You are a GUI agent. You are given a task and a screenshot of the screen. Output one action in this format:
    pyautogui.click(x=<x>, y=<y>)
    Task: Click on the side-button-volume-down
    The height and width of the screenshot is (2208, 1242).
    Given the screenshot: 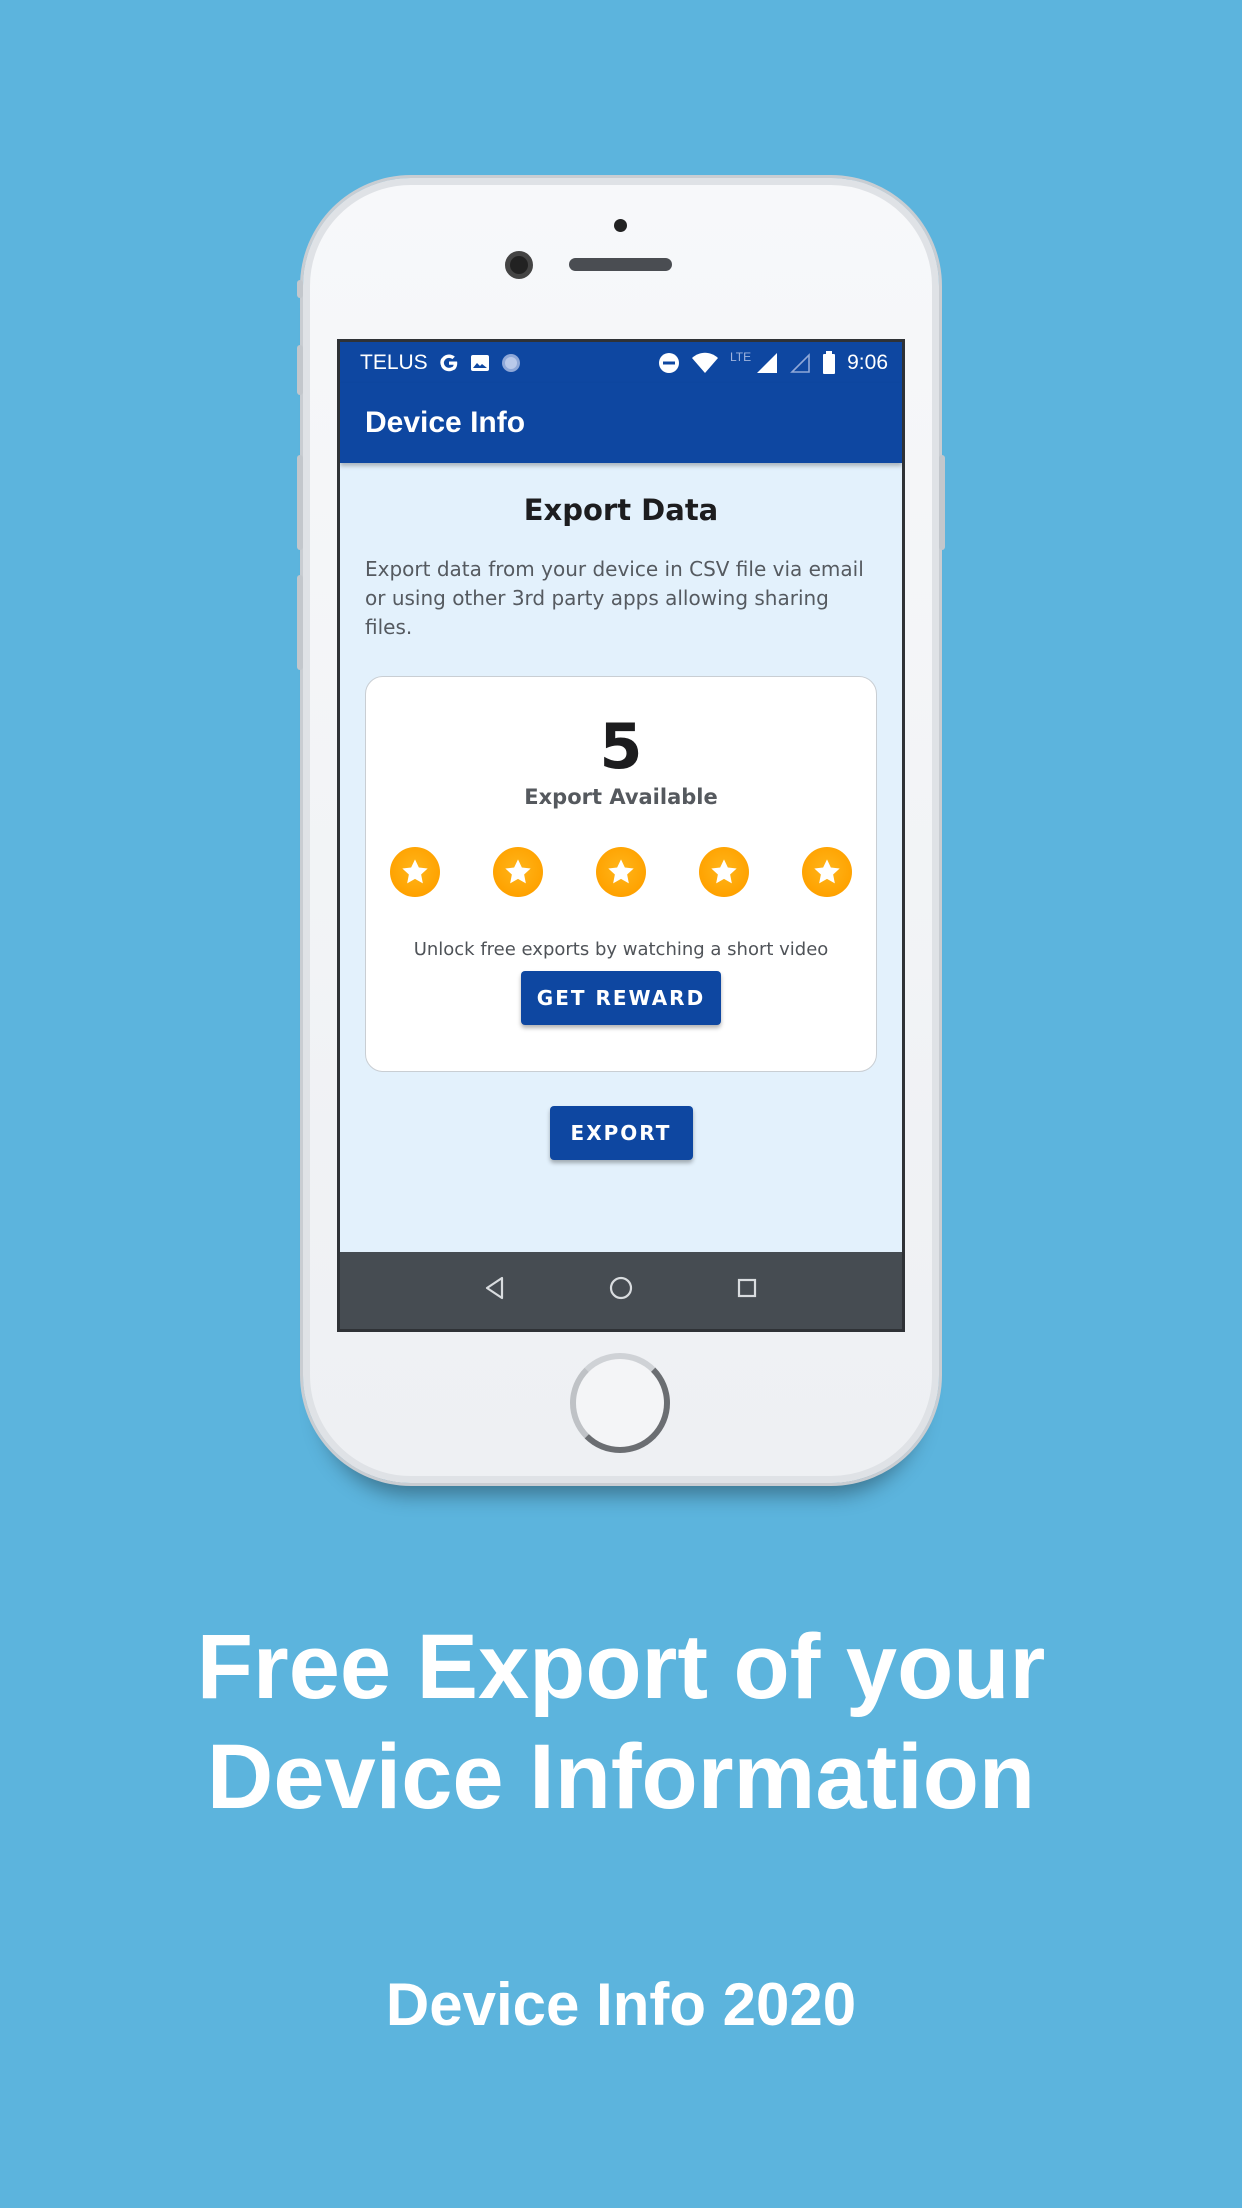 What is the action you would take?
    pyautogui.click(x=300, y=622)
    